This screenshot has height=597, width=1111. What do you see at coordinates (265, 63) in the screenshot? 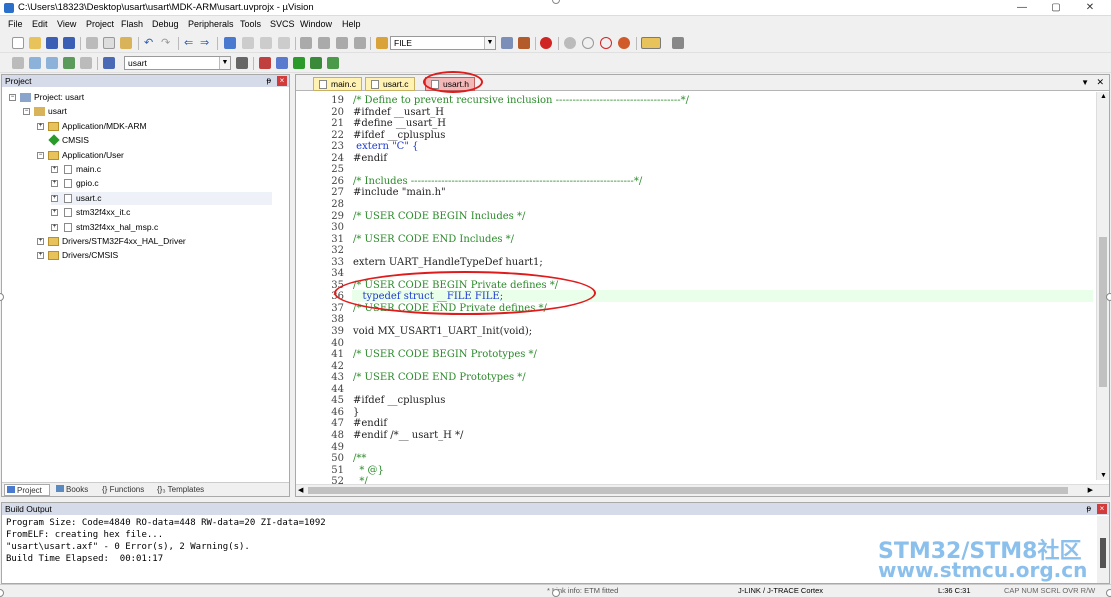
I see `manage-project-icon` at bounding box center [265, 63].